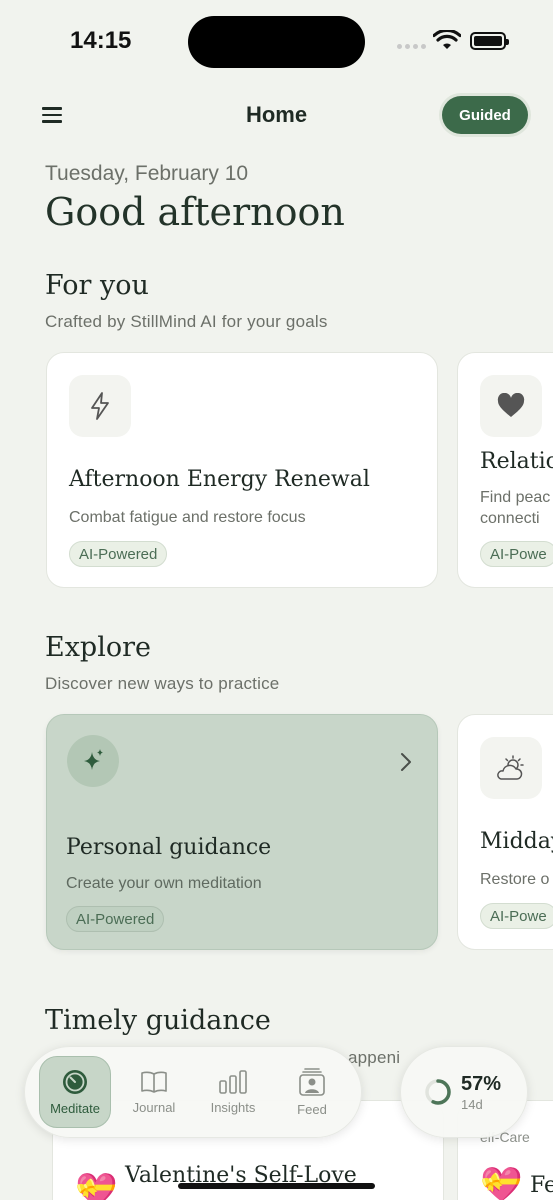 The height and width of the screenshot is (1200, 553). Describe the element at coordinates (374, 1057) in the screenshot. I see `timely-guidance-subtitle: appeni` at that location.